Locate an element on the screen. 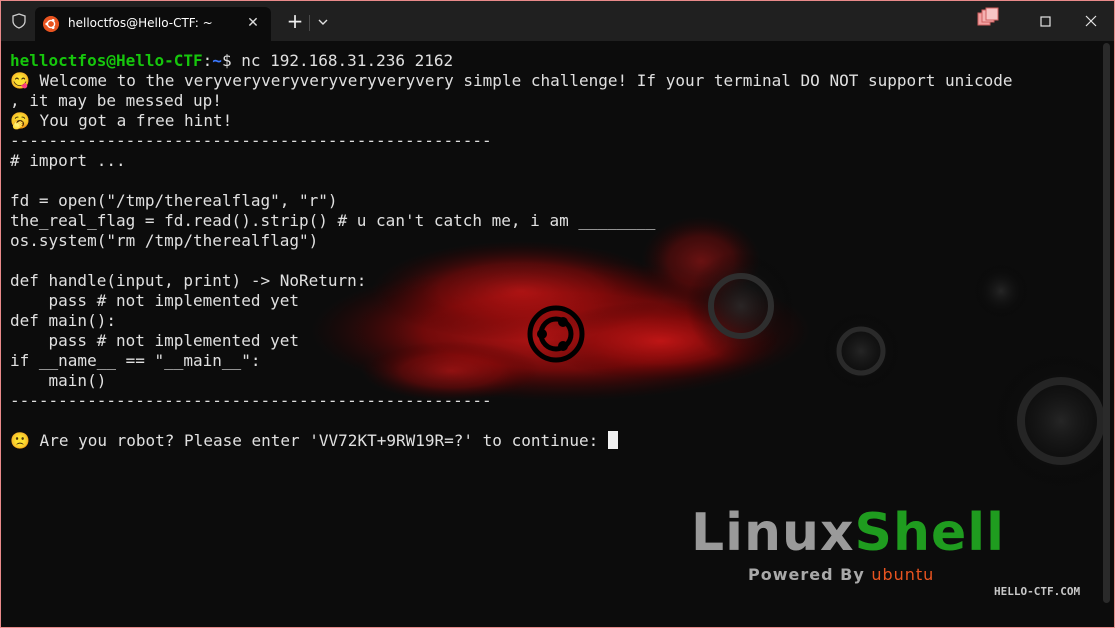  prompt-colon: : is located at coordinates (207, 60).